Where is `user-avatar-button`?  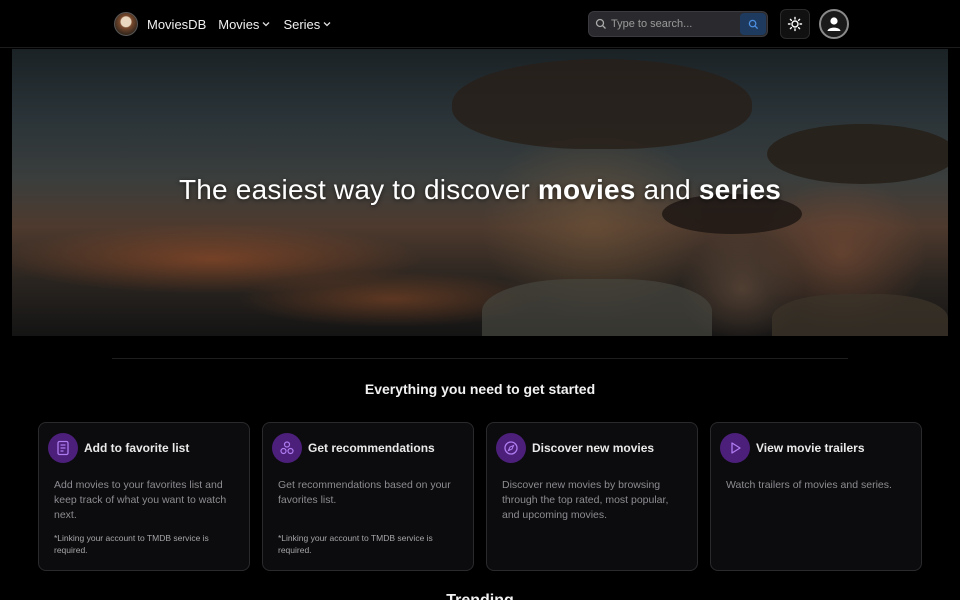
user-avatar-button is located at coordinates (834, 24).